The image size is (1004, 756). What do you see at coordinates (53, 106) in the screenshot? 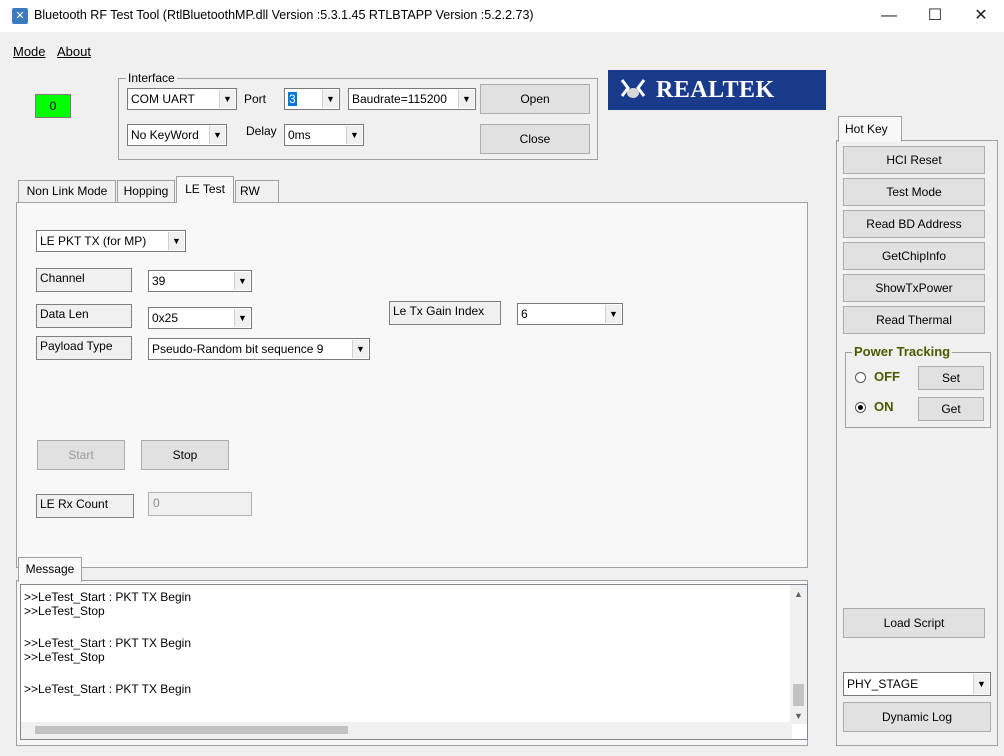
I see `status-indicator: 0` at bounding box center [53, 106].